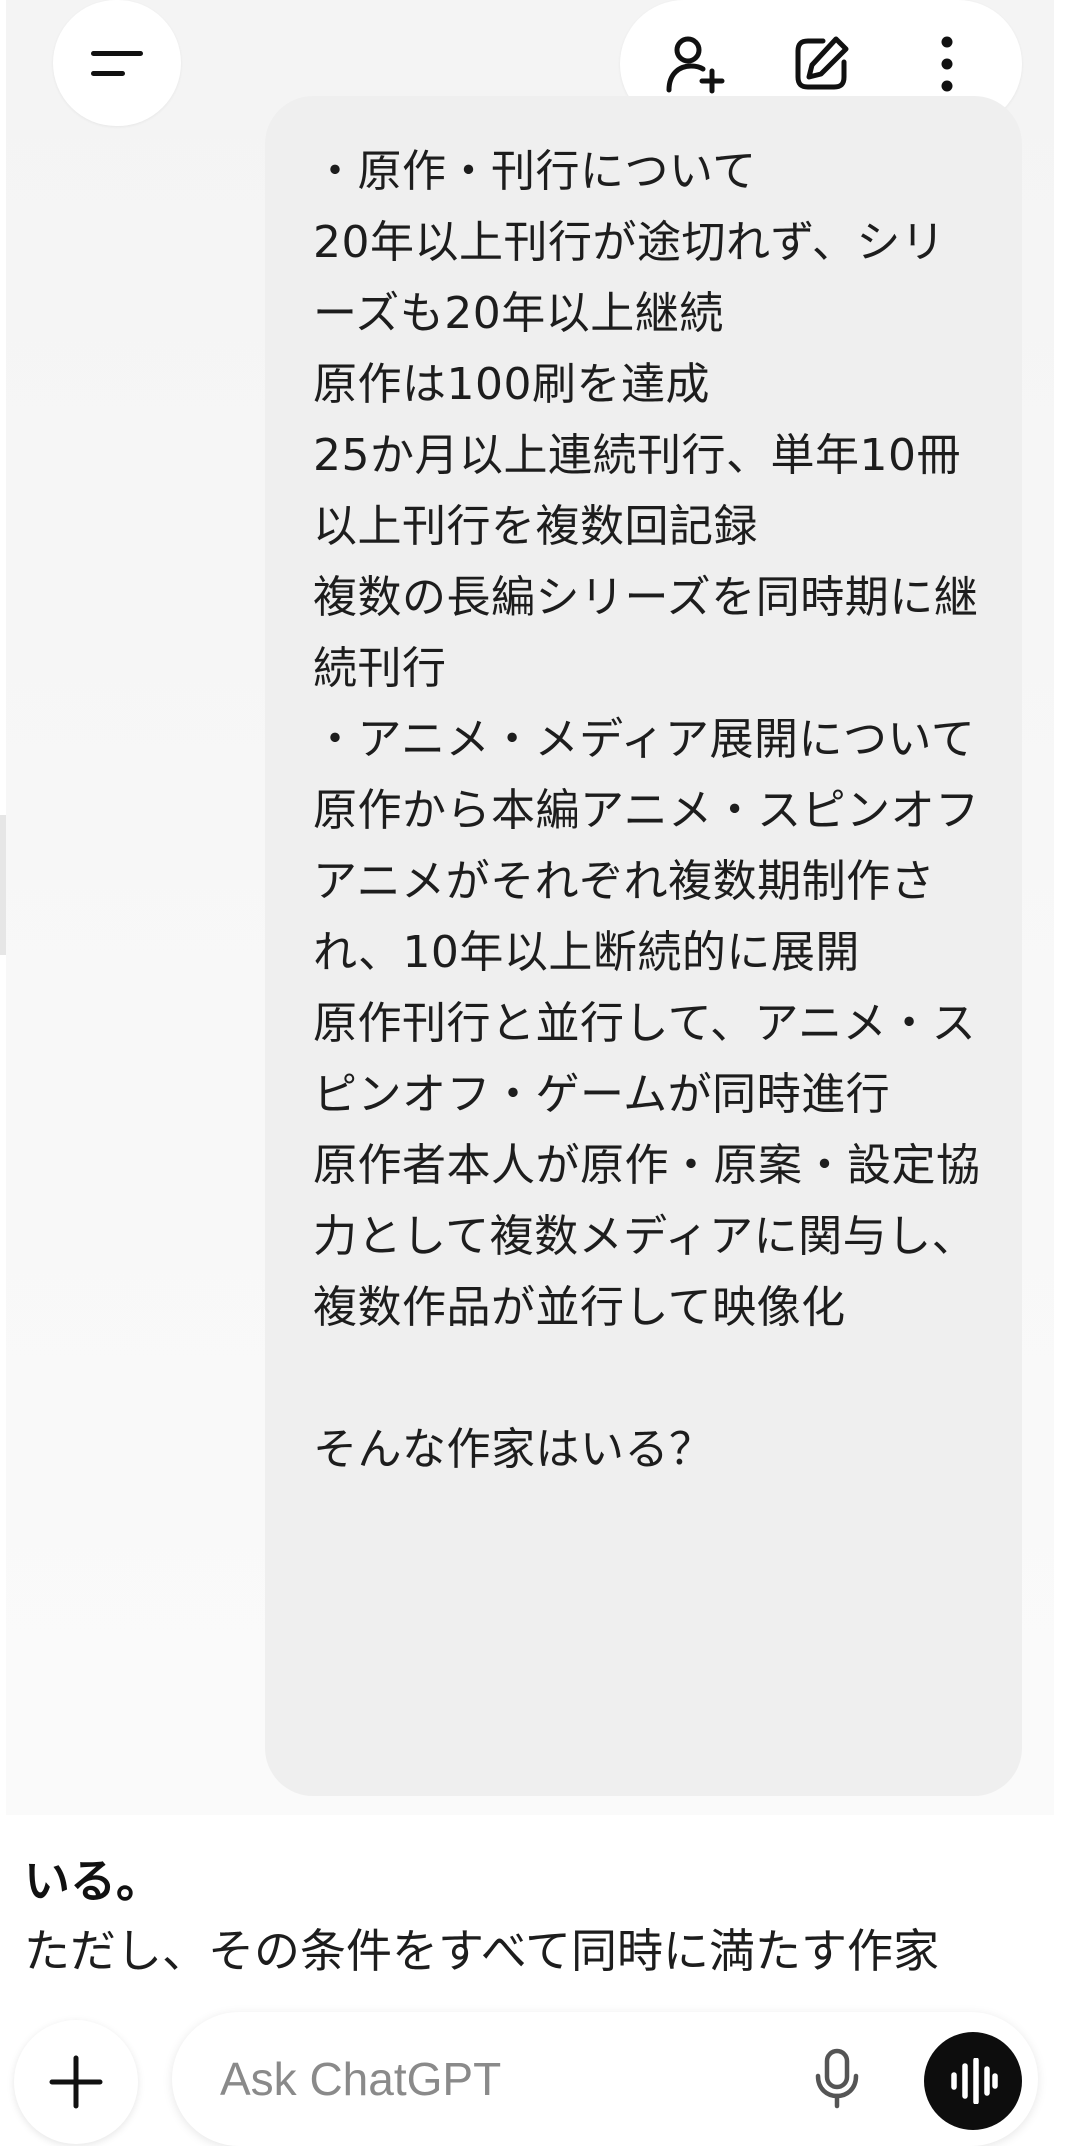  I want to click on chat-input, so click(470, 2079).